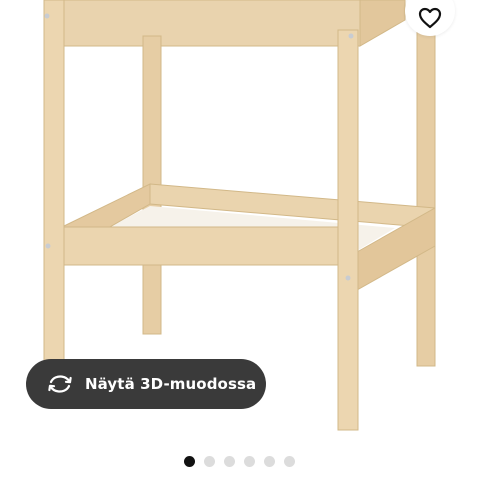 This screenshot has width=480, height=480. Describe the element at coordinates (54, 189) in the screenshot. I see `front-leg-left` at that location.